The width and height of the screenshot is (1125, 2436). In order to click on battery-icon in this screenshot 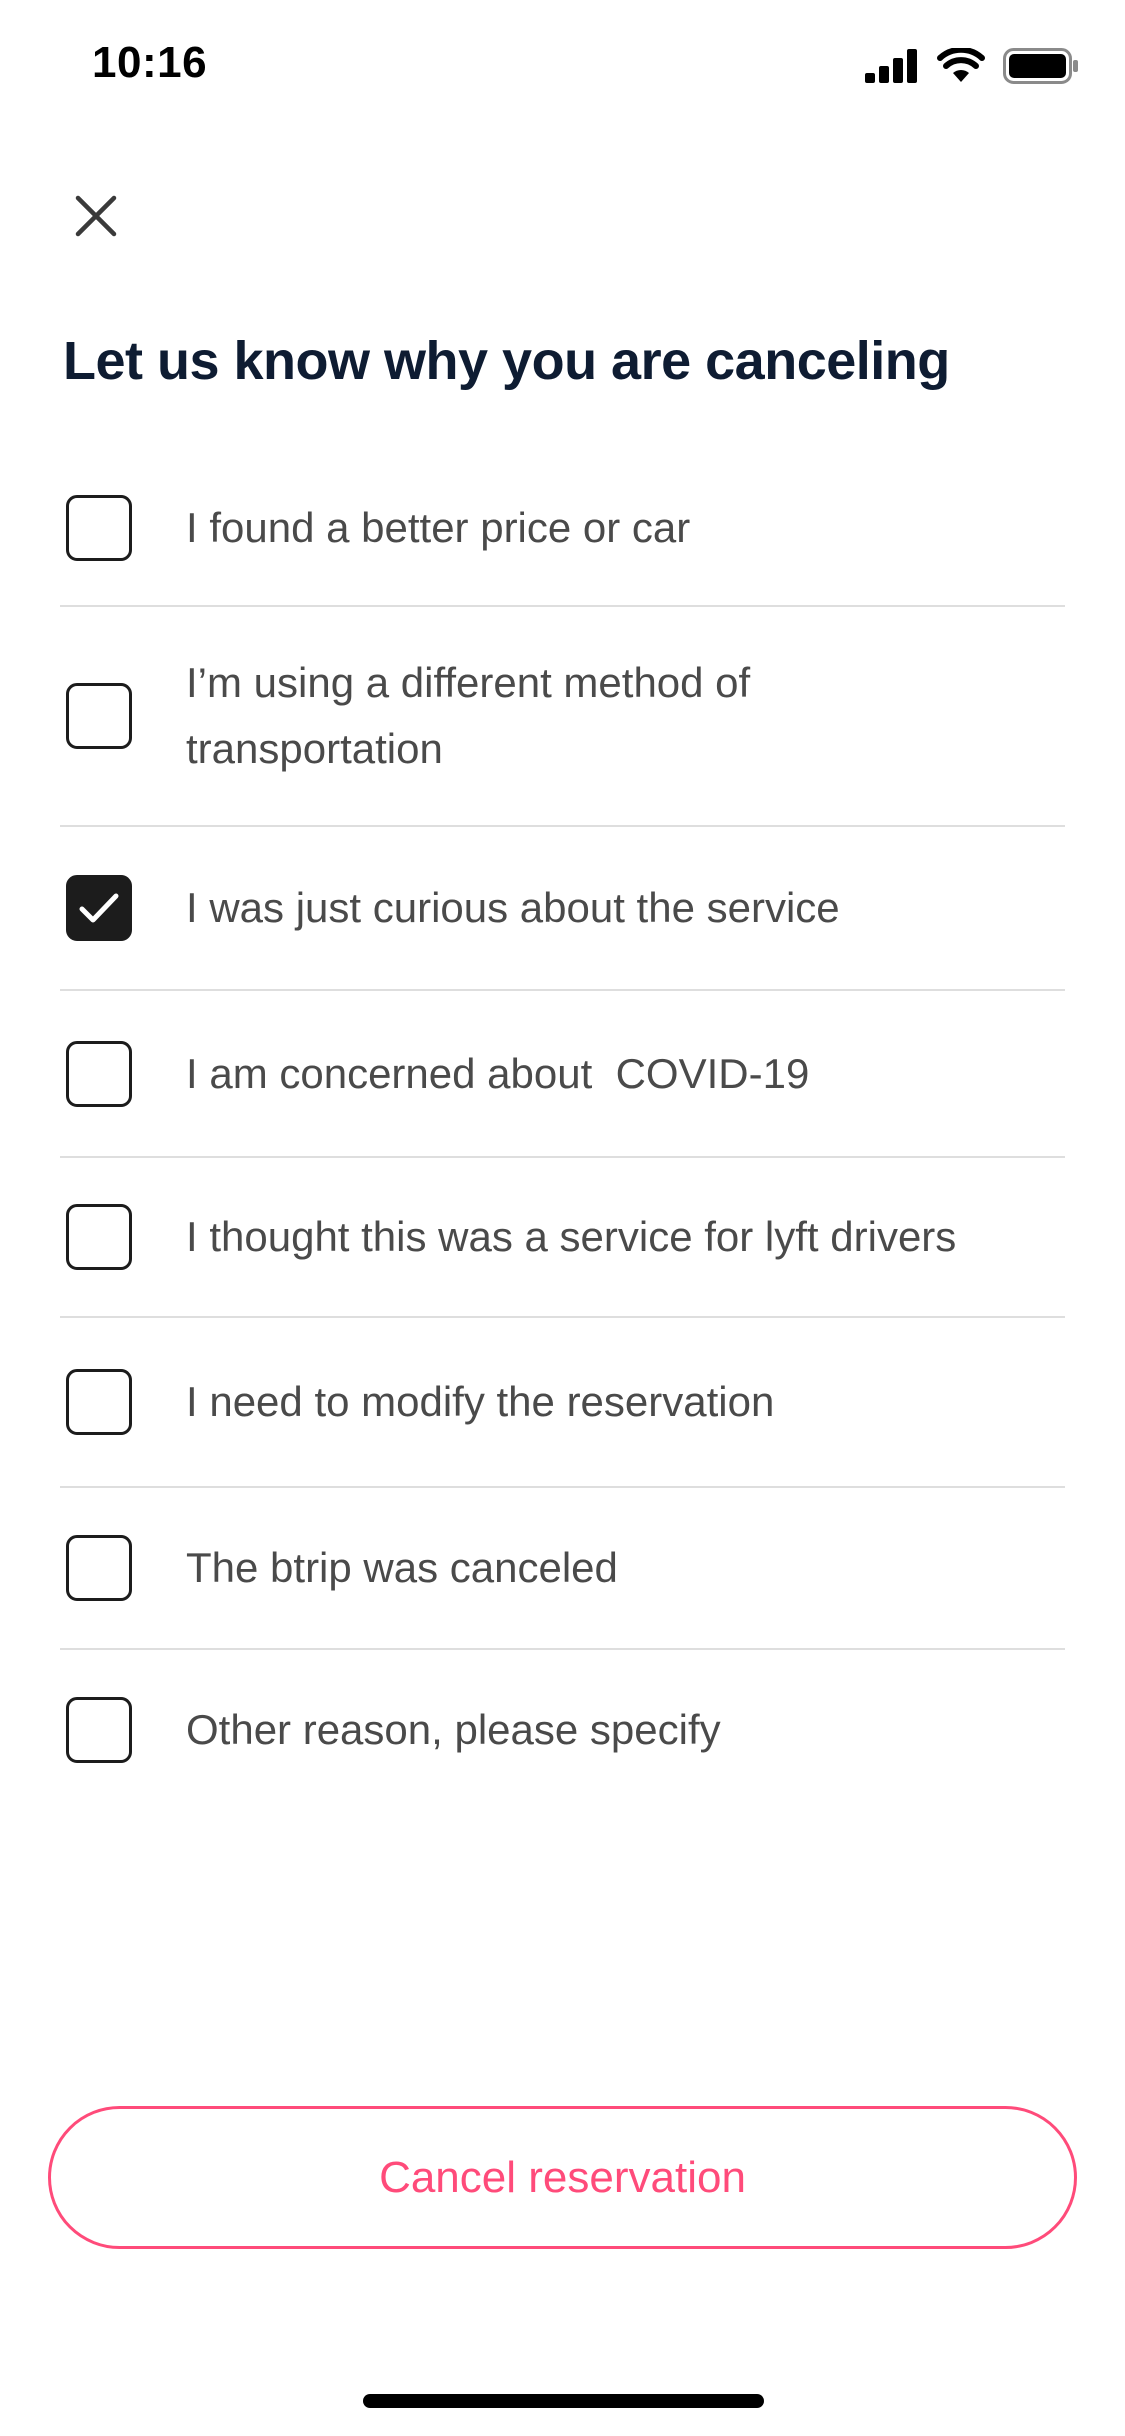, I will do `click(1041, 66)`.